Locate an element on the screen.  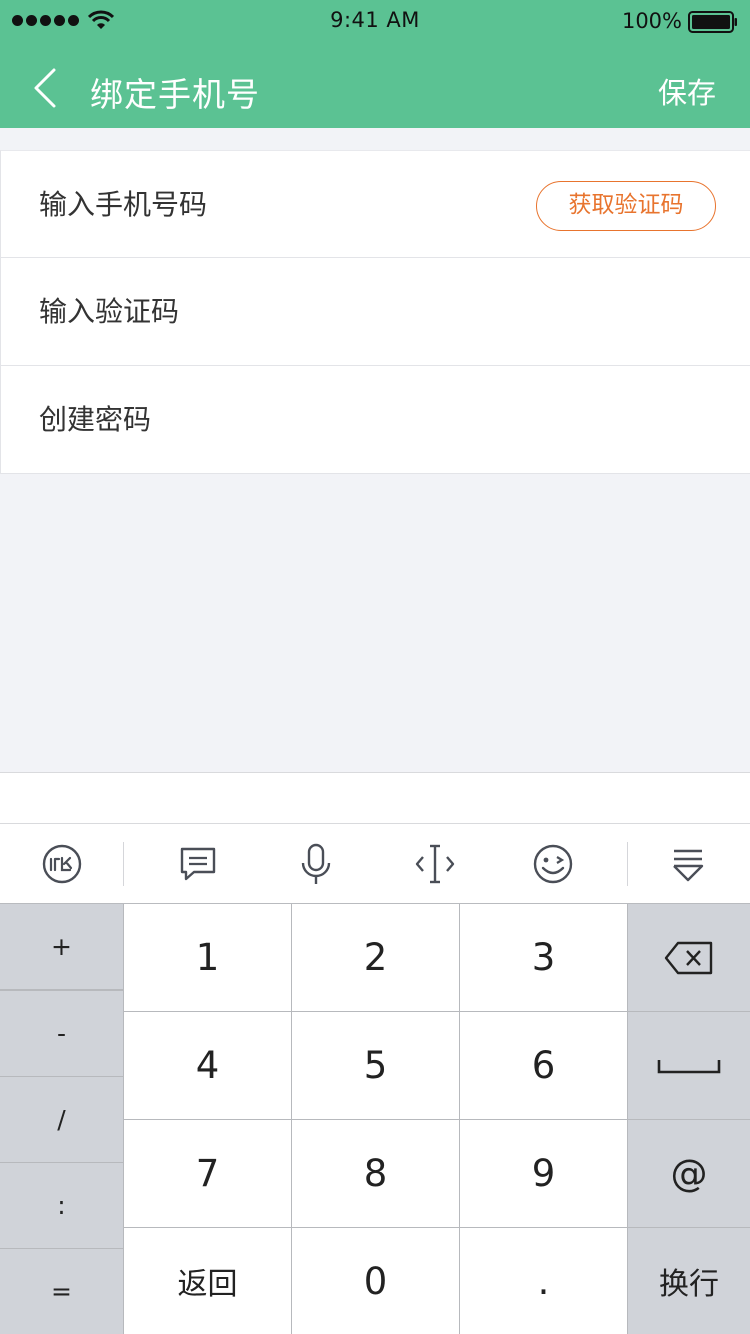
password-row is located at coordinates (375, 420).